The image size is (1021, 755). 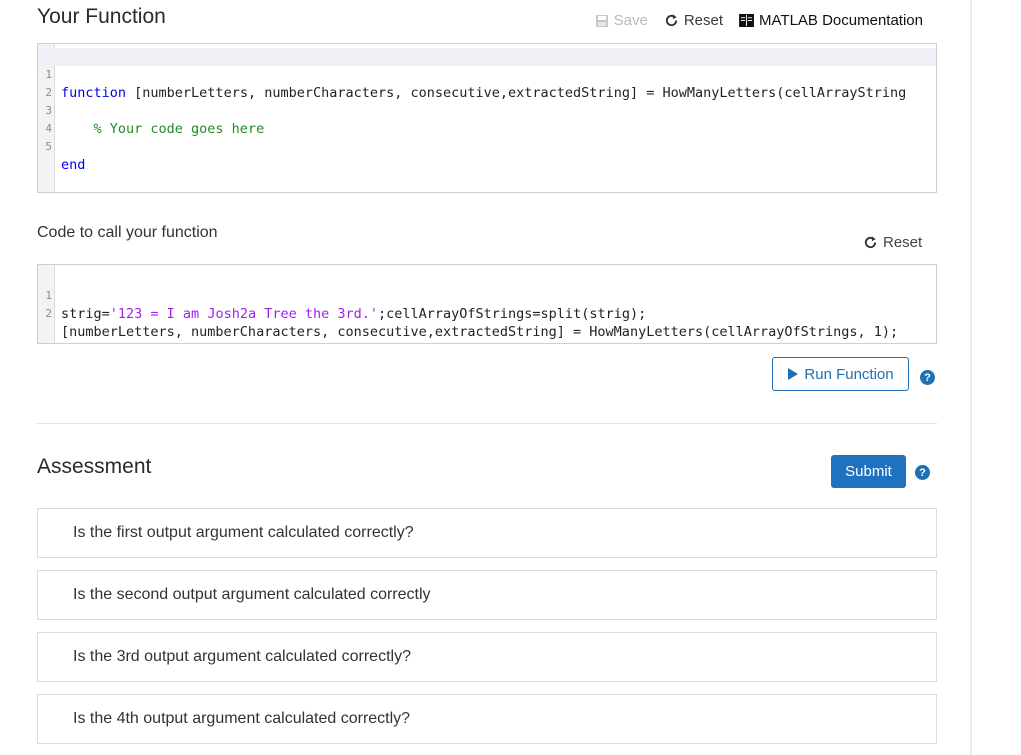 I want to click on keyword: end, so click(x=73, y=165).